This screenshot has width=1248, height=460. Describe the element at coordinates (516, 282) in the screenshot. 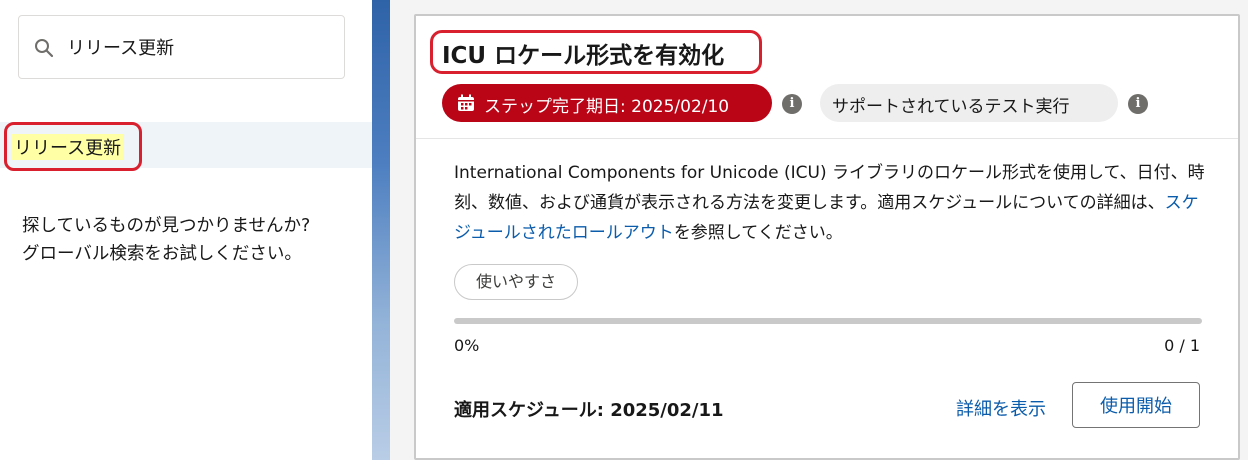

I see `category-tag: 使いやすさ` at that location.